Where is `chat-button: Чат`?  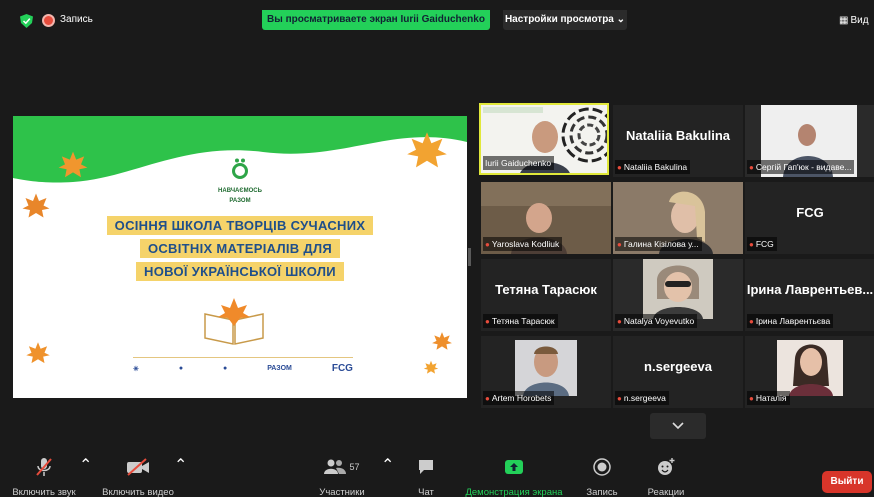
chat-button: Чат is located at coordinates (426, 476).